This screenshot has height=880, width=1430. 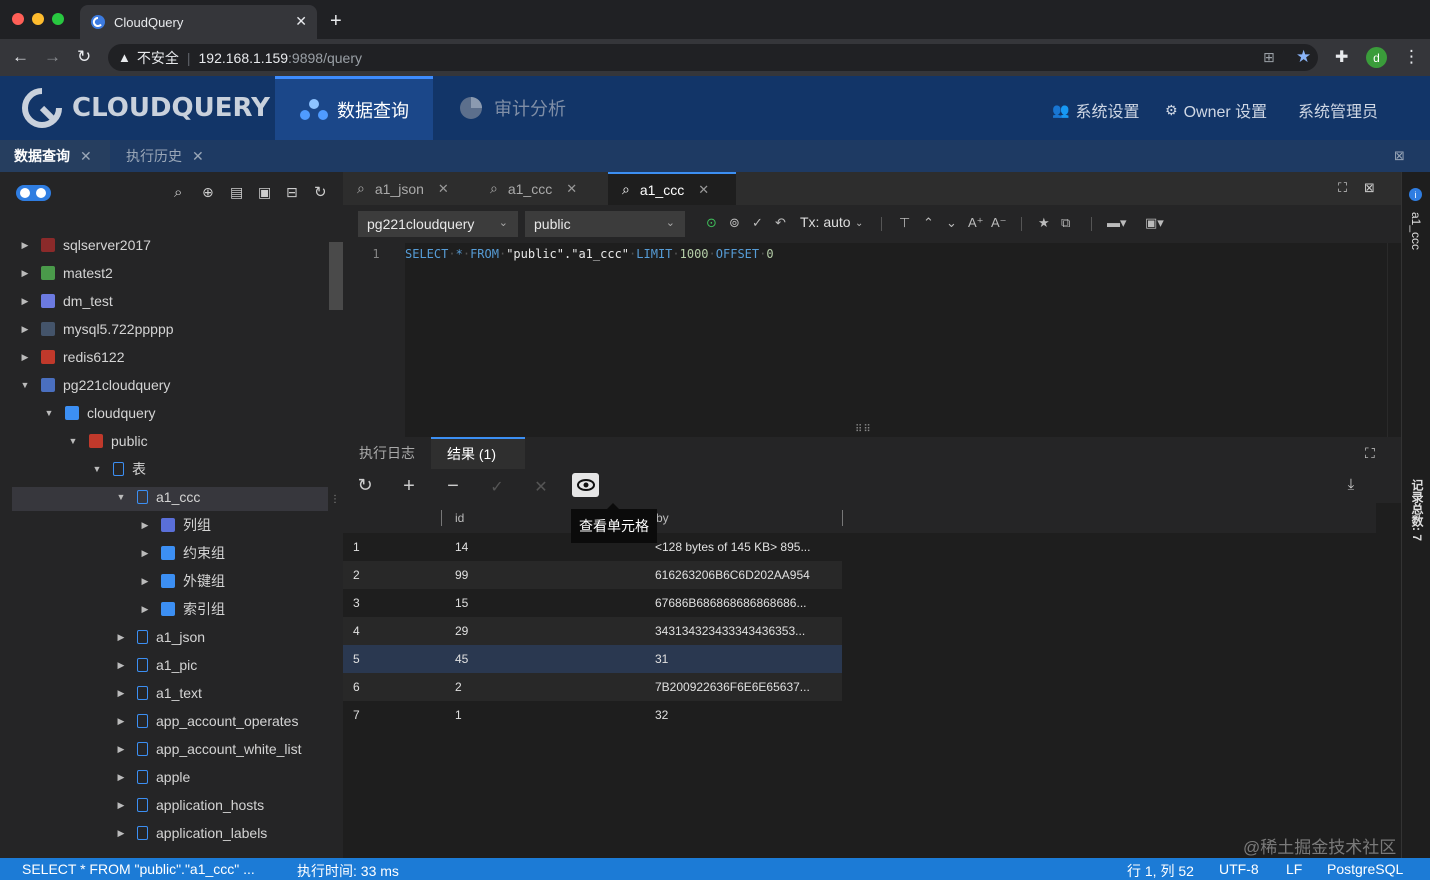 What do you see at coordinates (264, 192) in the screenshot?
I see `folder-icon: ▣` at bounding box center [264, 192].